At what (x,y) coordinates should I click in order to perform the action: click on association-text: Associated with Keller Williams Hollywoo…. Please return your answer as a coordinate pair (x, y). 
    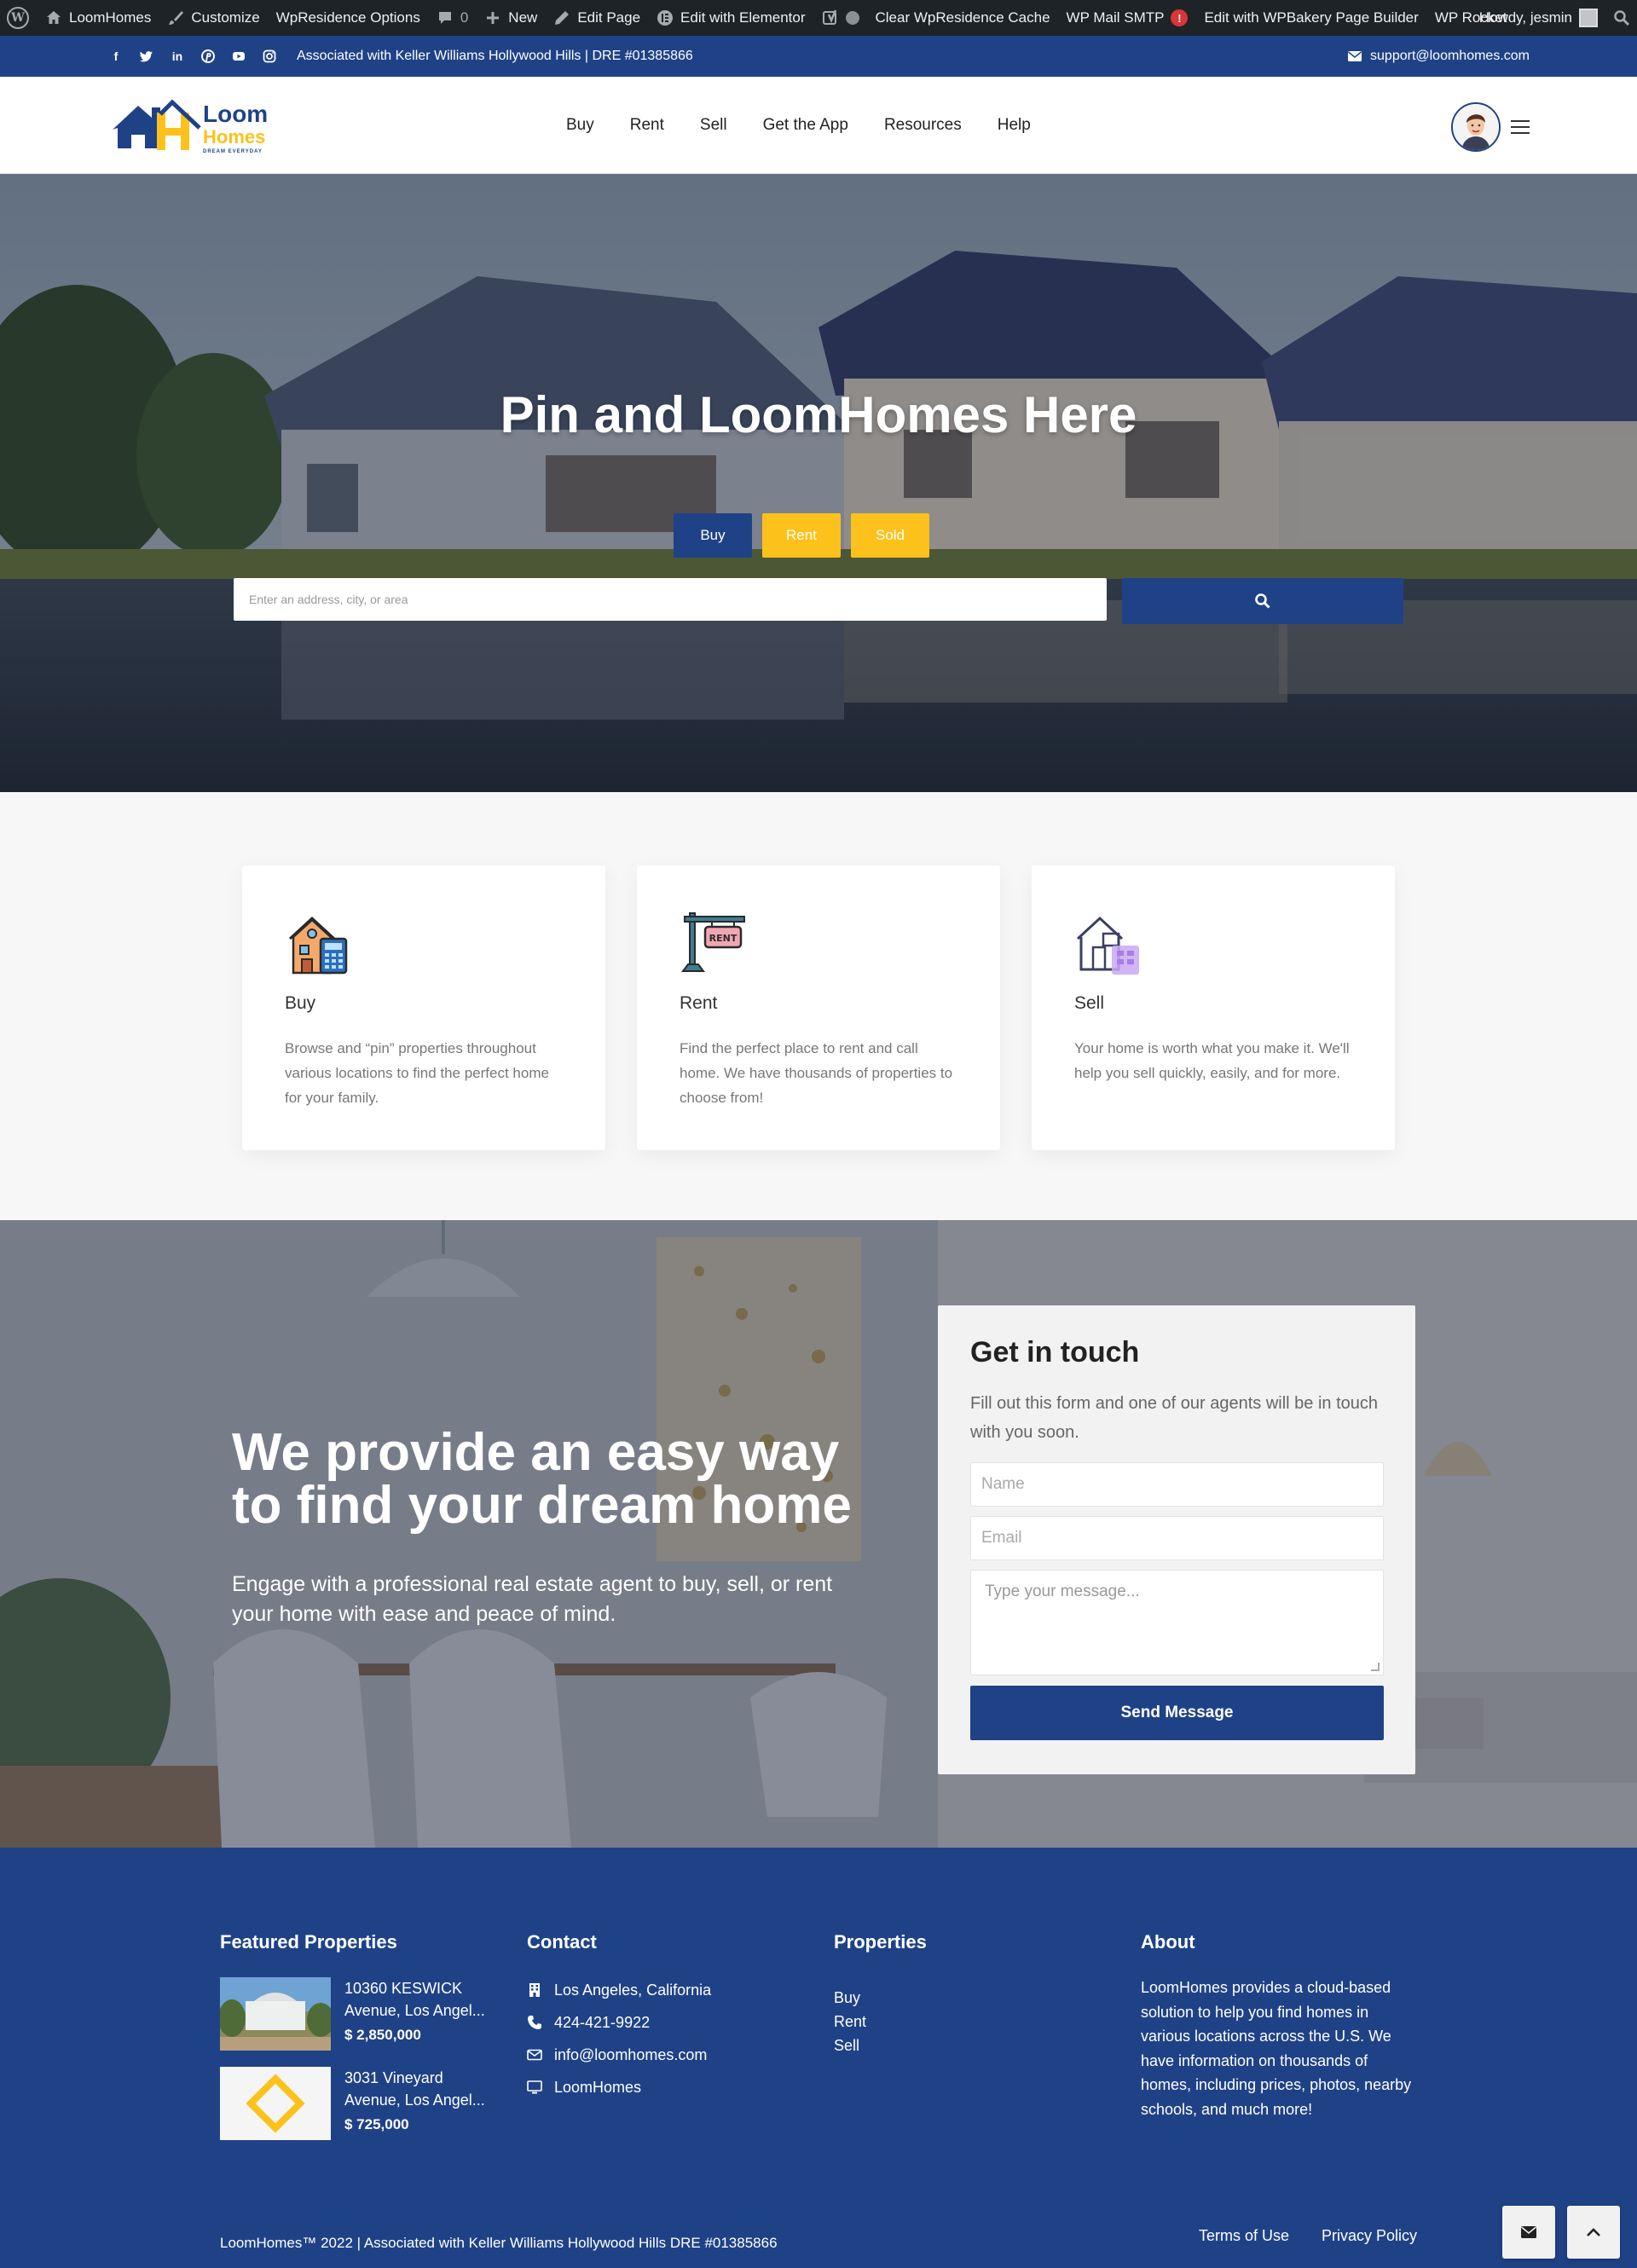
    Looking at the image, I should click on (495, 56).